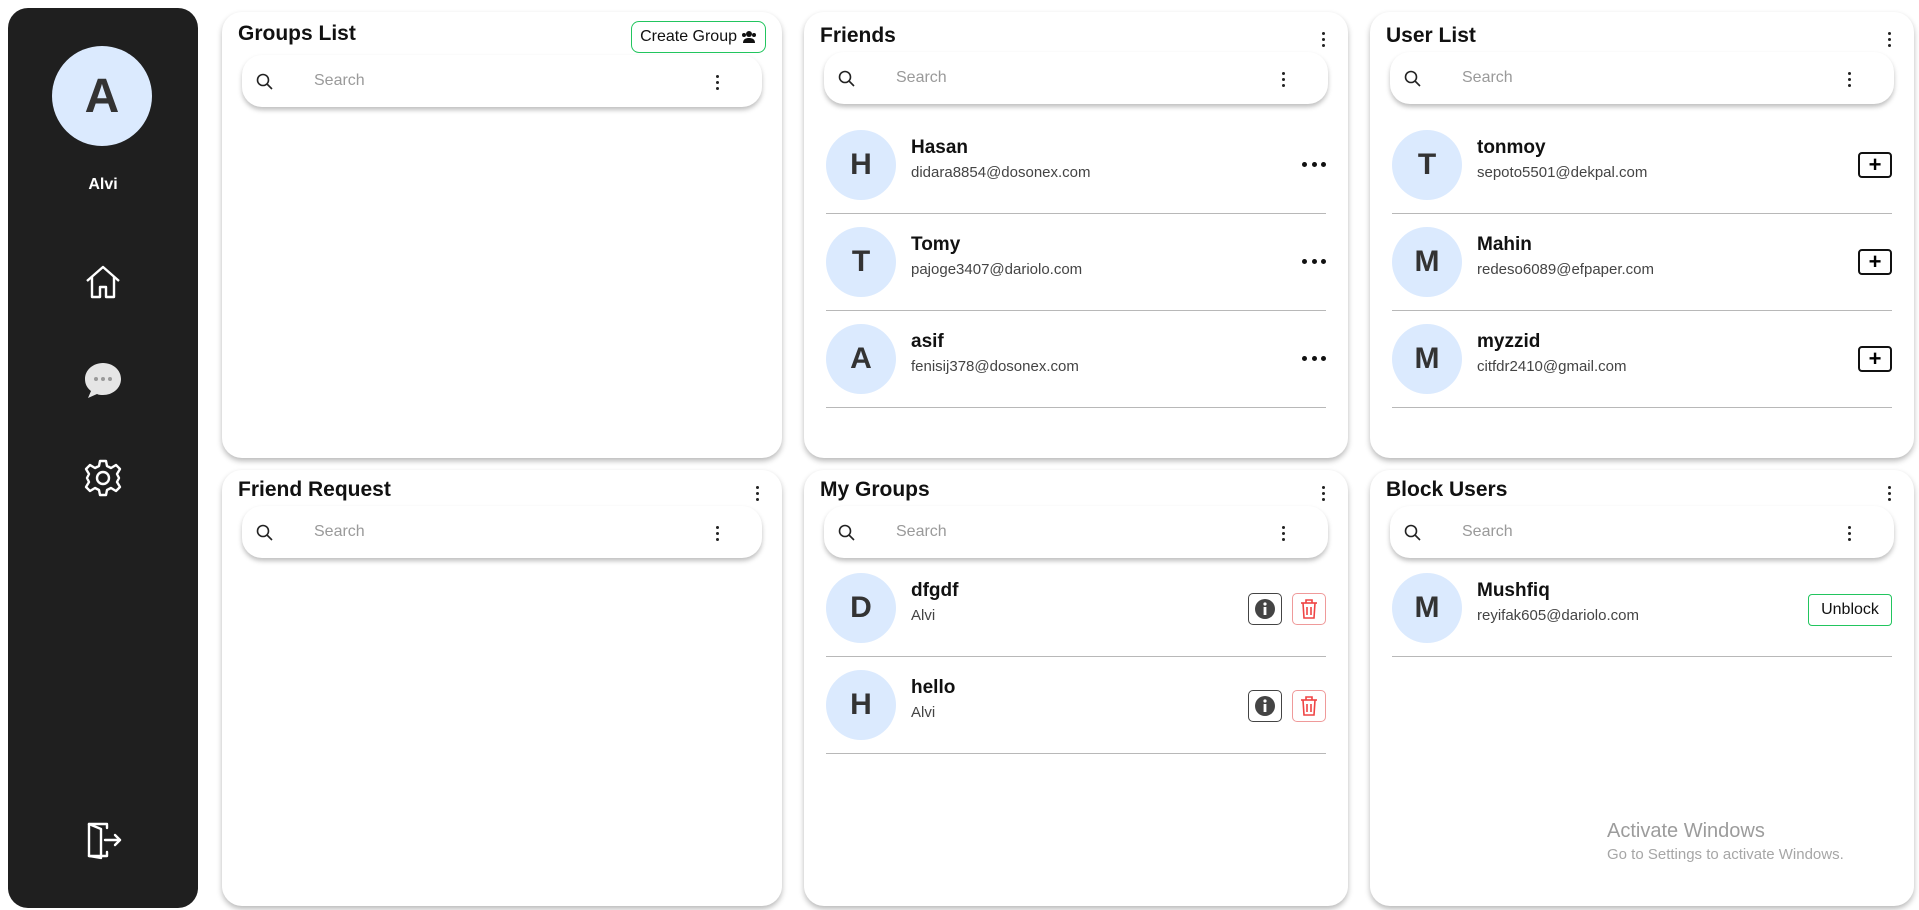 Image resolution: width=1919 pixels, height=910 pixels. I want to click on friend-email: fenisij378@dosonex.com, so click(995, 366).